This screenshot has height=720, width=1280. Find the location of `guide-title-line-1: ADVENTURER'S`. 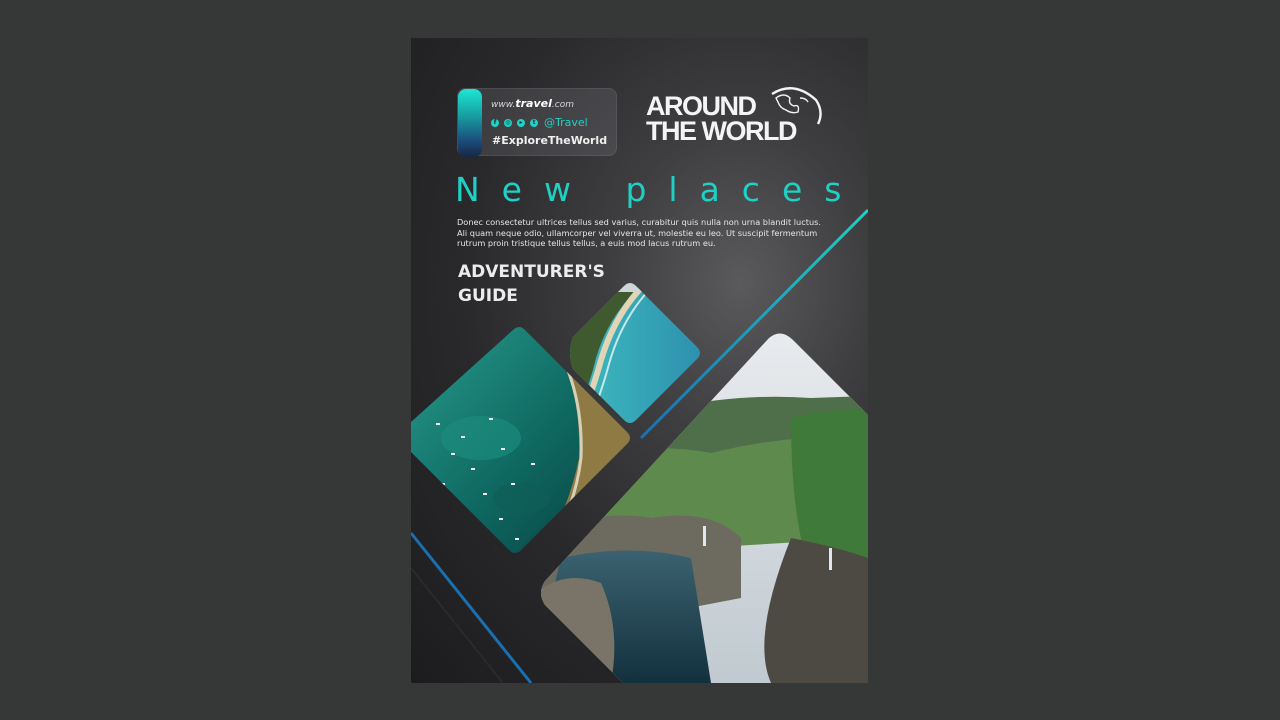

guide-title-line-1: ADVENTURER'S is located at coordinates (531, 272).